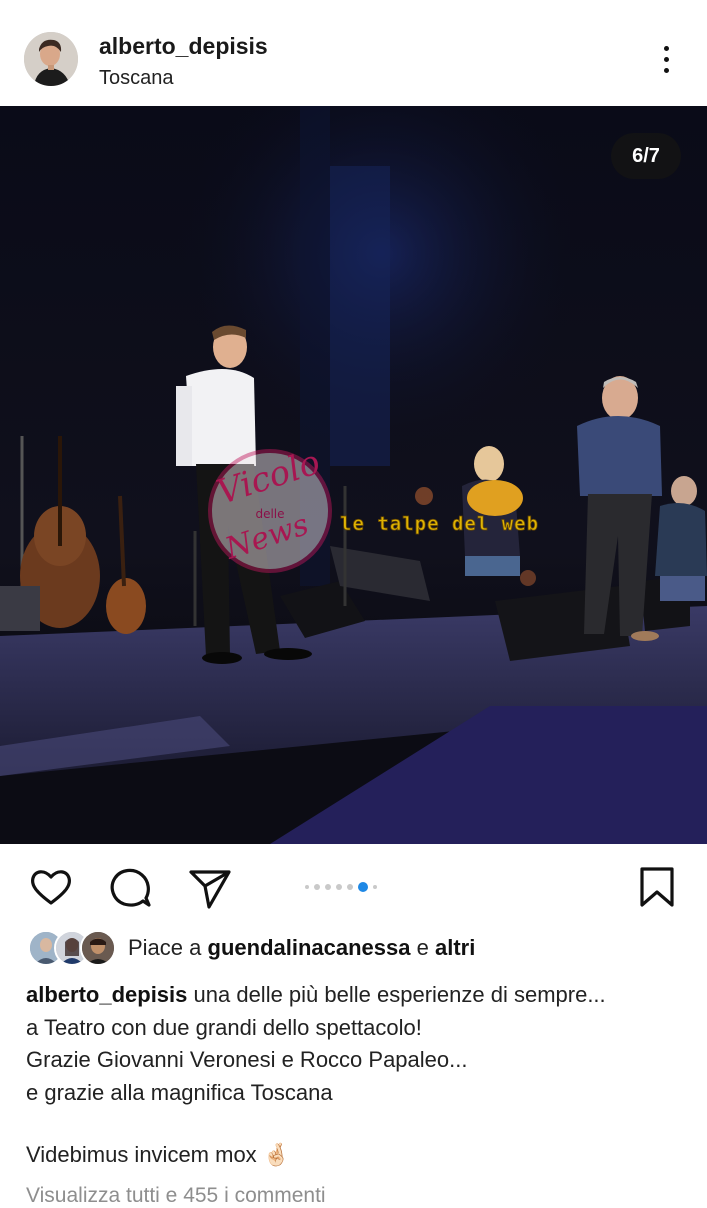 This screenshot has height=1208, width=707. I want to click on post-location: Toscana, so click(136, 78).